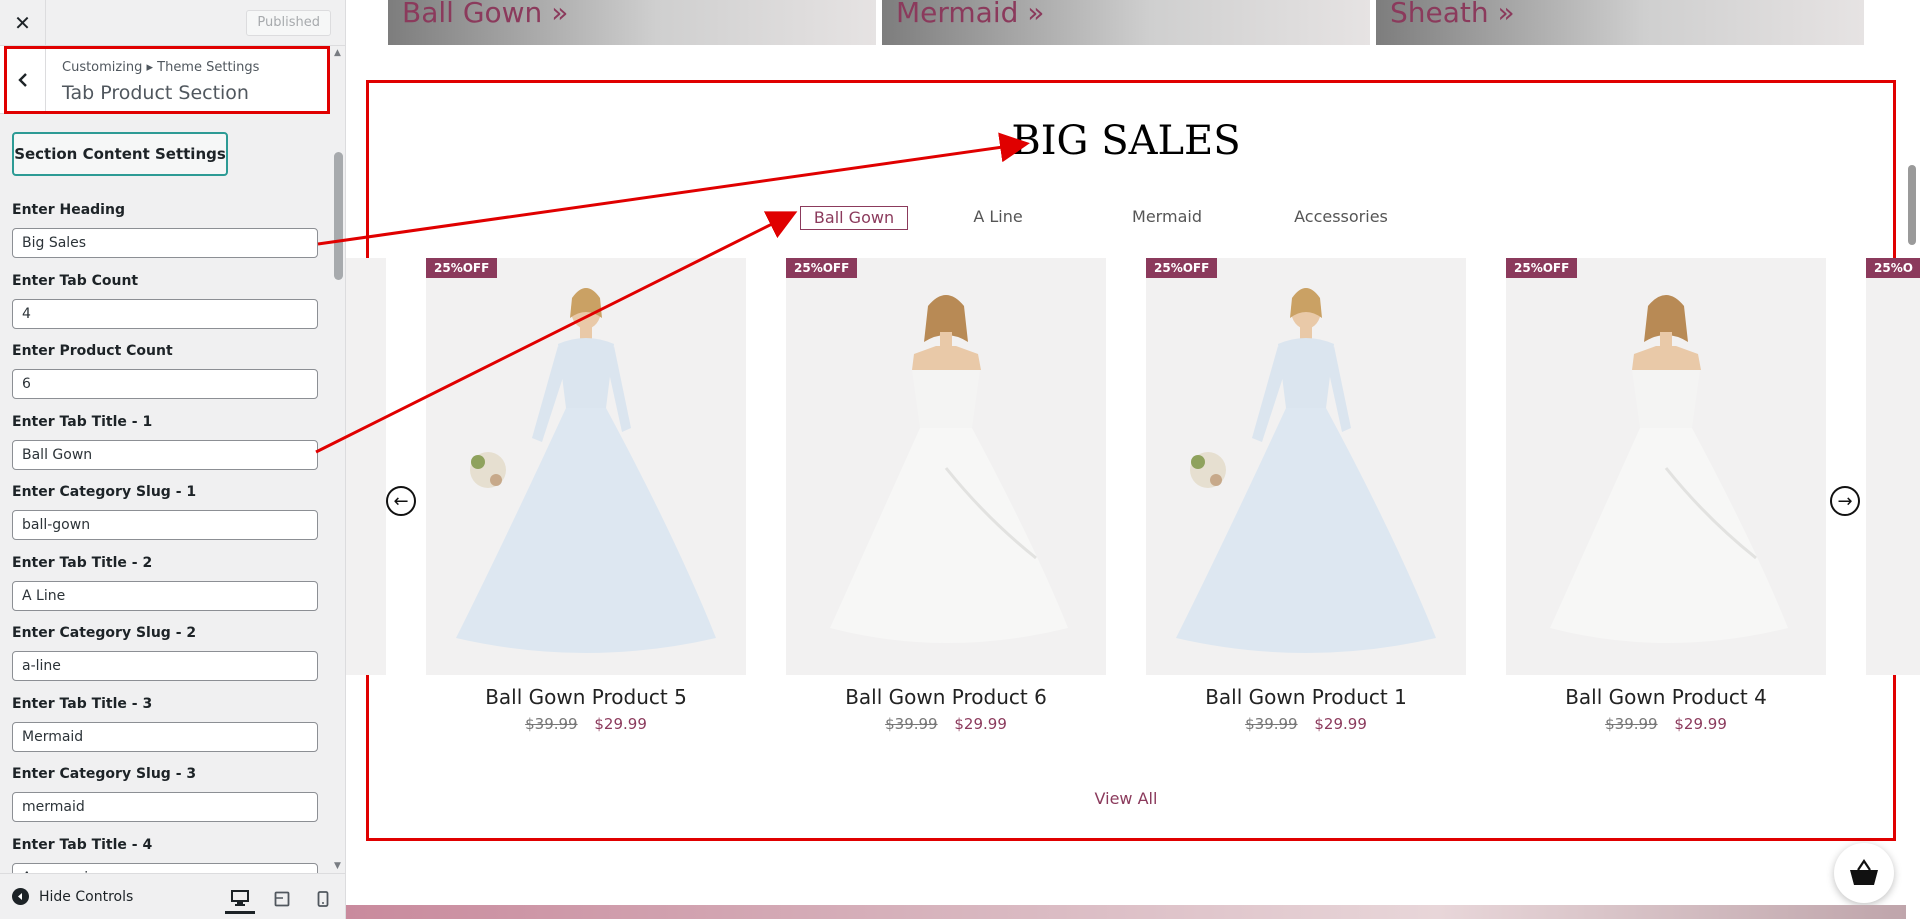 The image size is (1920, 919). I want to click on banner-label: Ball Gown », so click(485, 14).